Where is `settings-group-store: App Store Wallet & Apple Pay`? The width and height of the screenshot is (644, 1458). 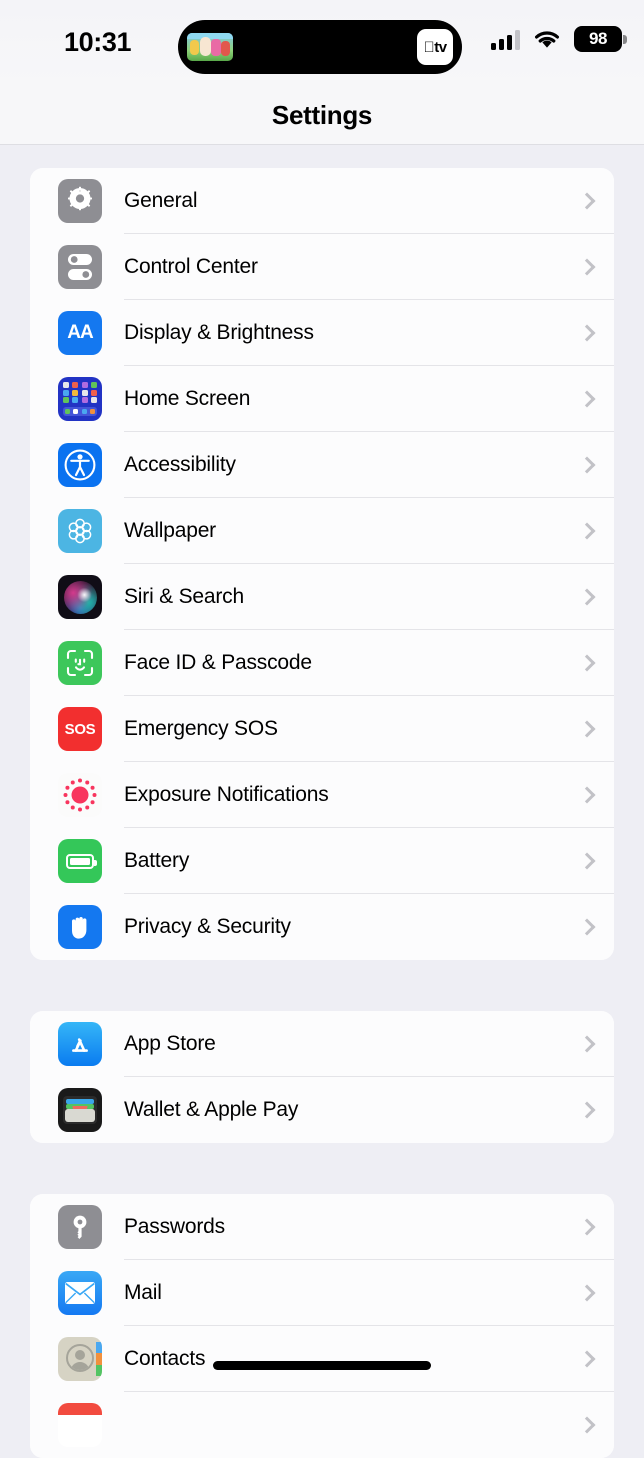
settings-group-store: App Store Wallet & Apple Pay is located at coordinates (322, 1077).